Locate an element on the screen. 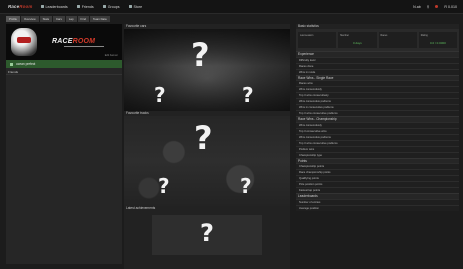 The height and width of the screenshot is (269, 463). search-icon: ⚲ is located at coordinates (428, 7).